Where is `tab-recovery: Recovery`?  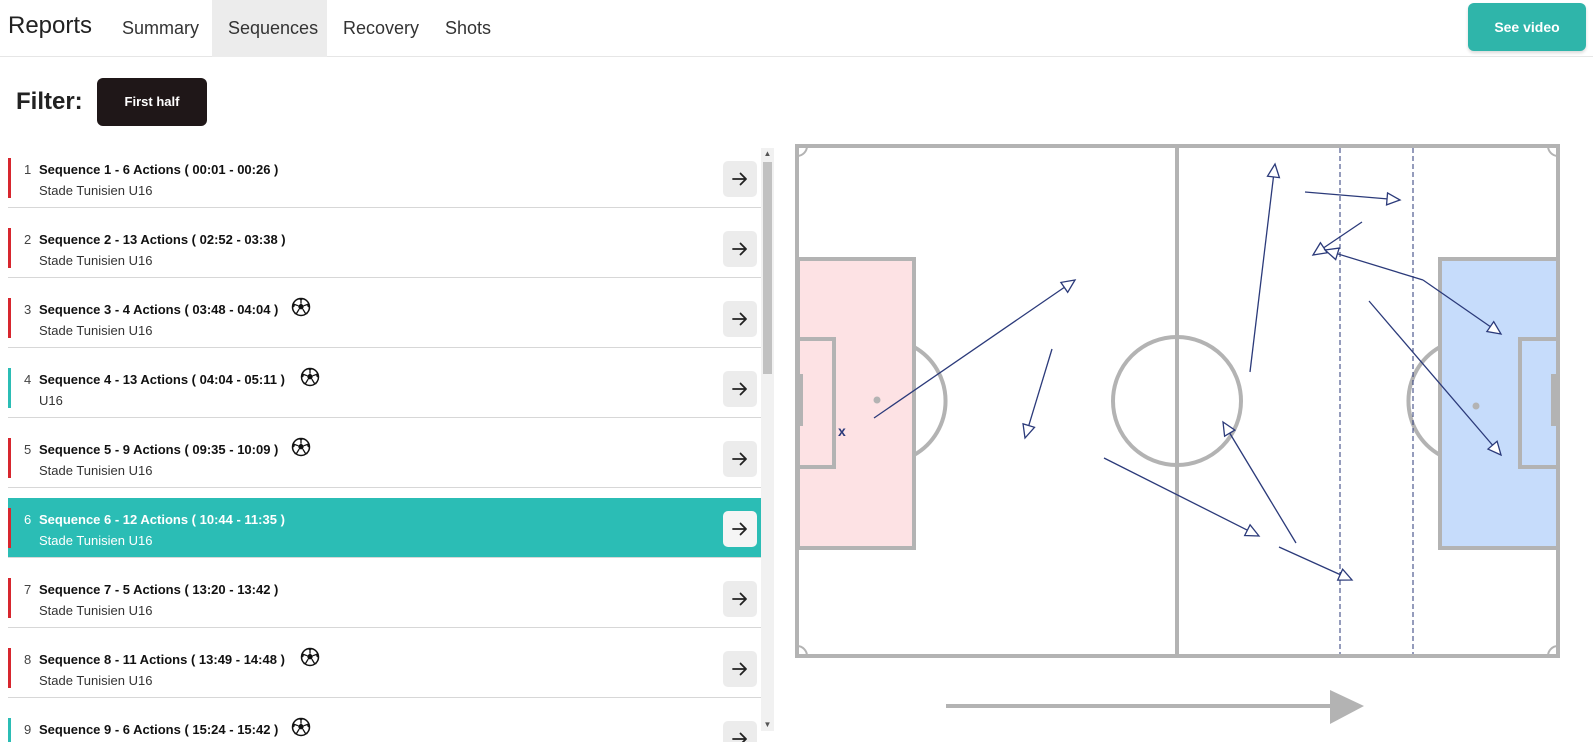 tab-recovery: Recovery is located at coordinates (381, 28).